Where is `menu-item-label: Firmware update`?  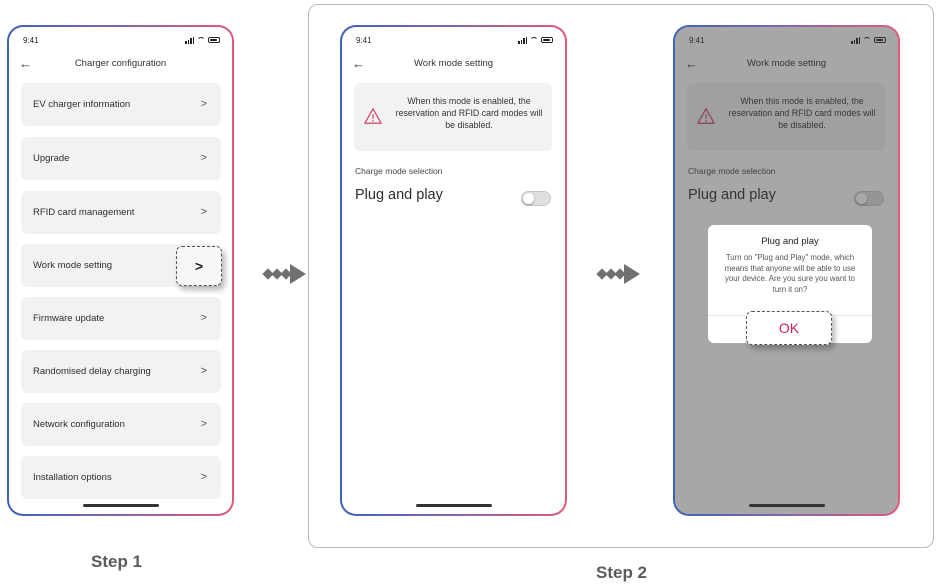 menu-item-label: Firmware update is located at coordinates (69, 318).